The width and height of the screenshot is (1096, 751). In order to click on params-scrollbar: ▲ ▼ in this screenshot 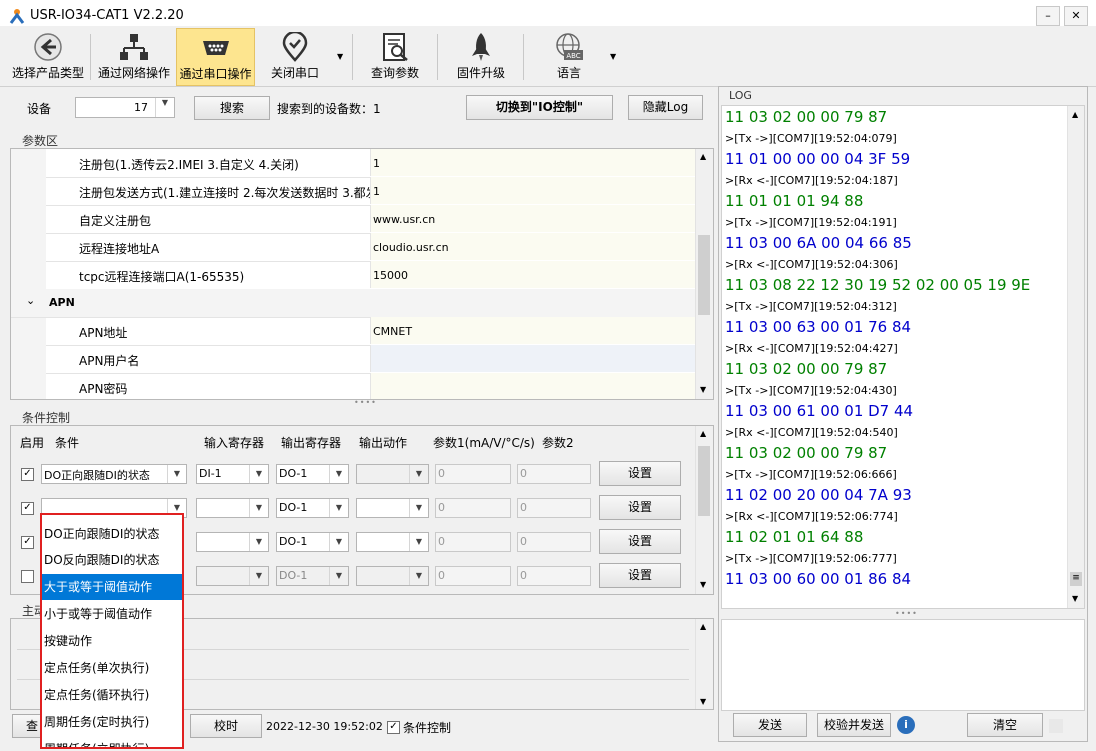, I will do `click(704, 274)`.